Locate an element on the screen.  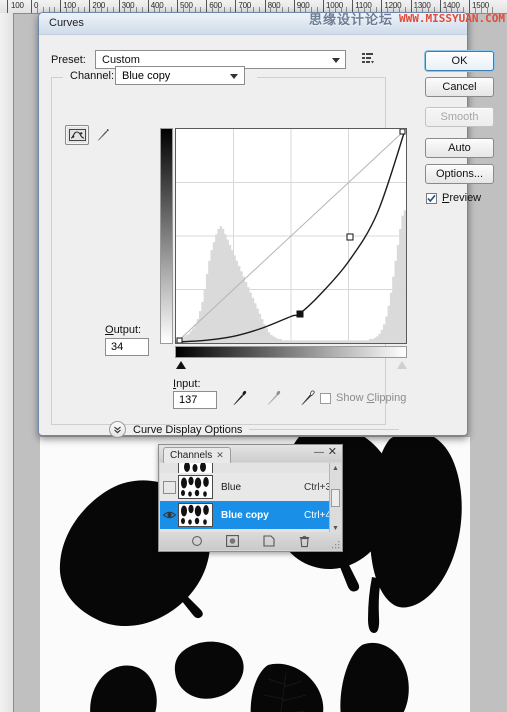
control-point-white is located at coordinates (402, 132).